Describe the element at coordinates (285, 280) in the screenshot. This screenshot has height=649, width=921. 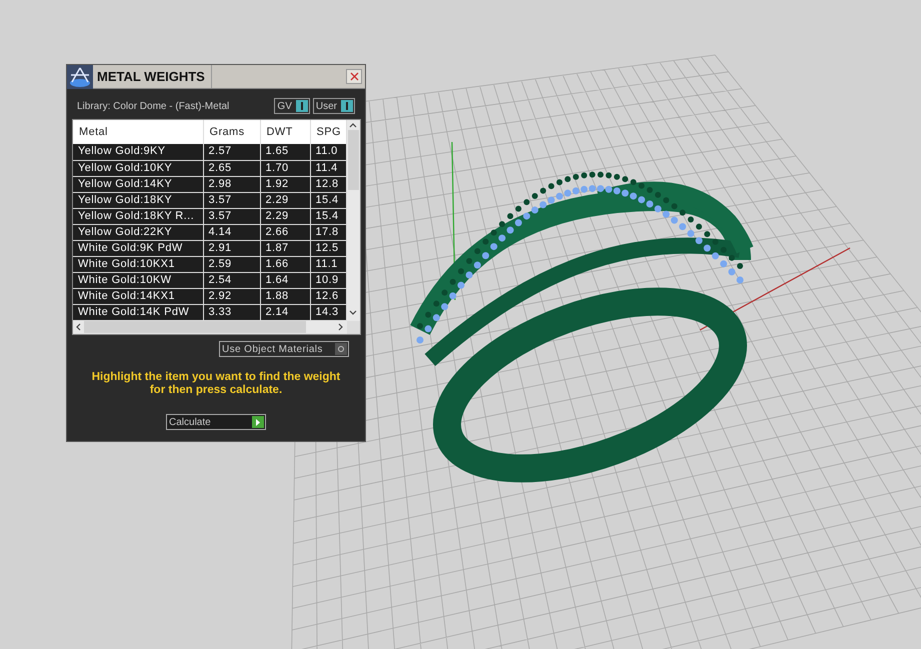
I see `table-cell: 1.64` at that location.